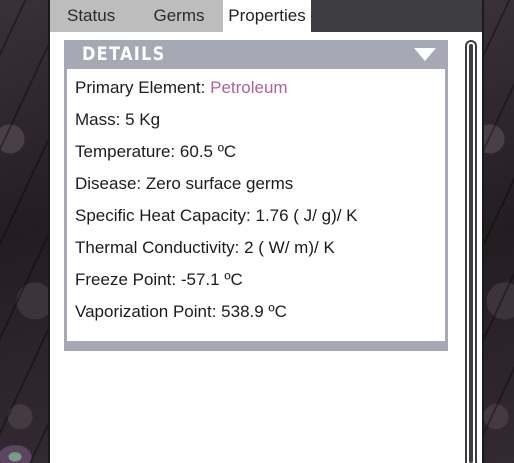 Image resolution: width=514 pixels, height=463 pixels. Describe the element at coordinates (125, 151) in the screenshot. I see `temperature-label: Temperature:` at that location.